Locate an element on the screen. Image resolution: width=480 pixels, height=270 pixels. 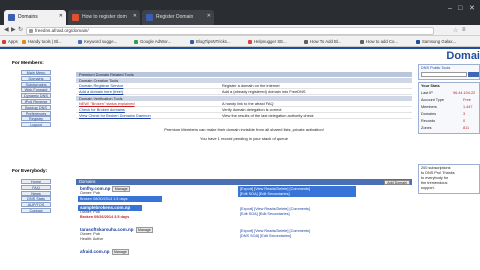
menu-icon: ≡ is located at coordinates (464, 30).